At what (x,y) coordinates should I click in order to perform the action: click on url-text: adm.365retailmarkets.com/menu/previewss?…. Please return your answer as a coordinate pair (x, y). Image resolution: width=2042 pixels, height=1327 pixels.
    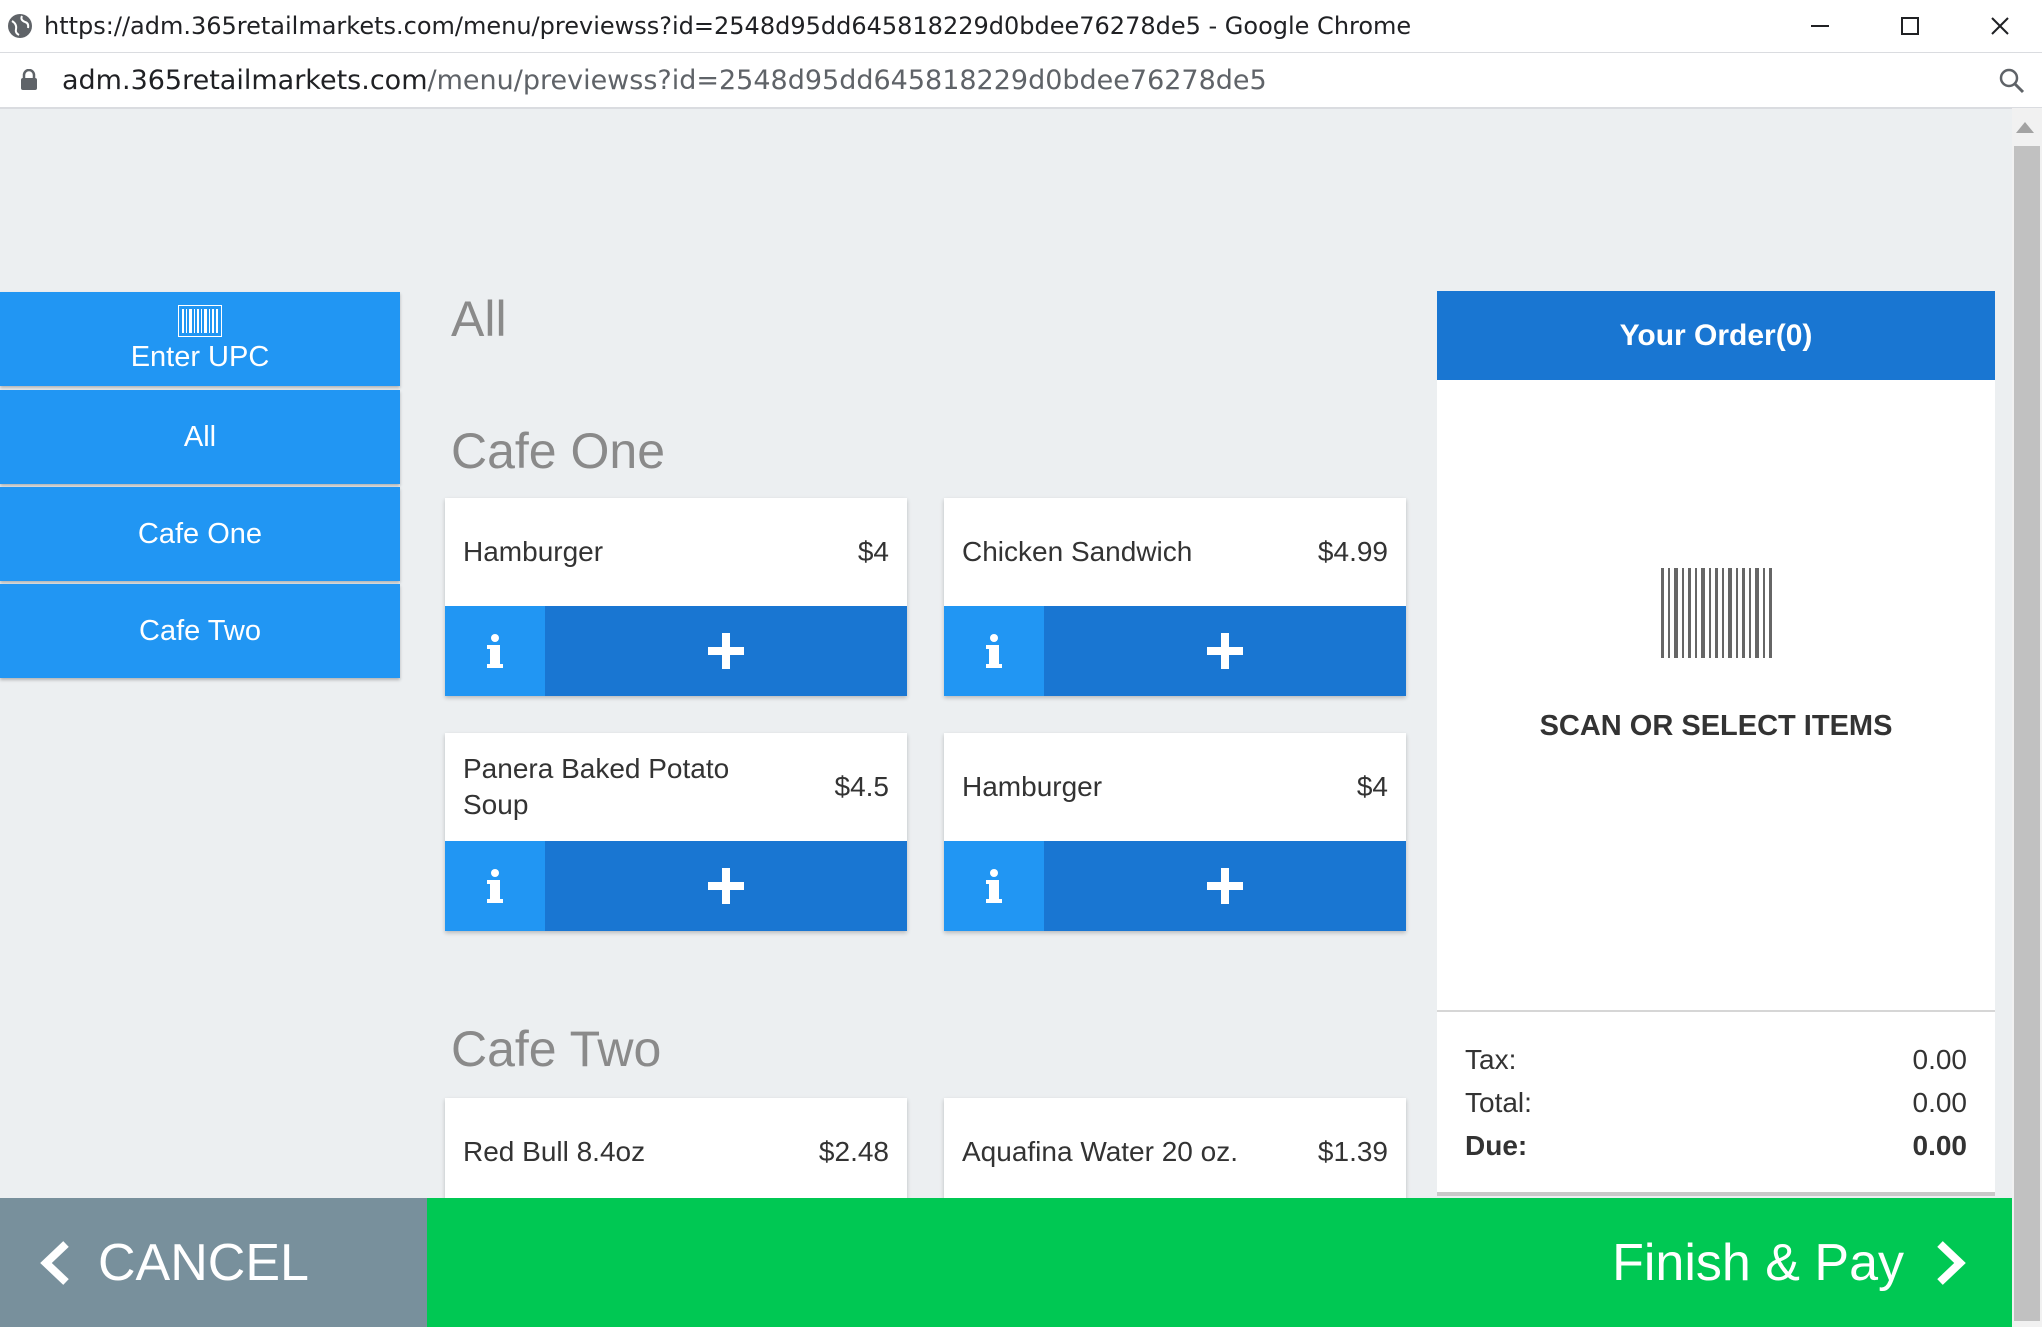
    Looking at the image, I should click on (664, 80).